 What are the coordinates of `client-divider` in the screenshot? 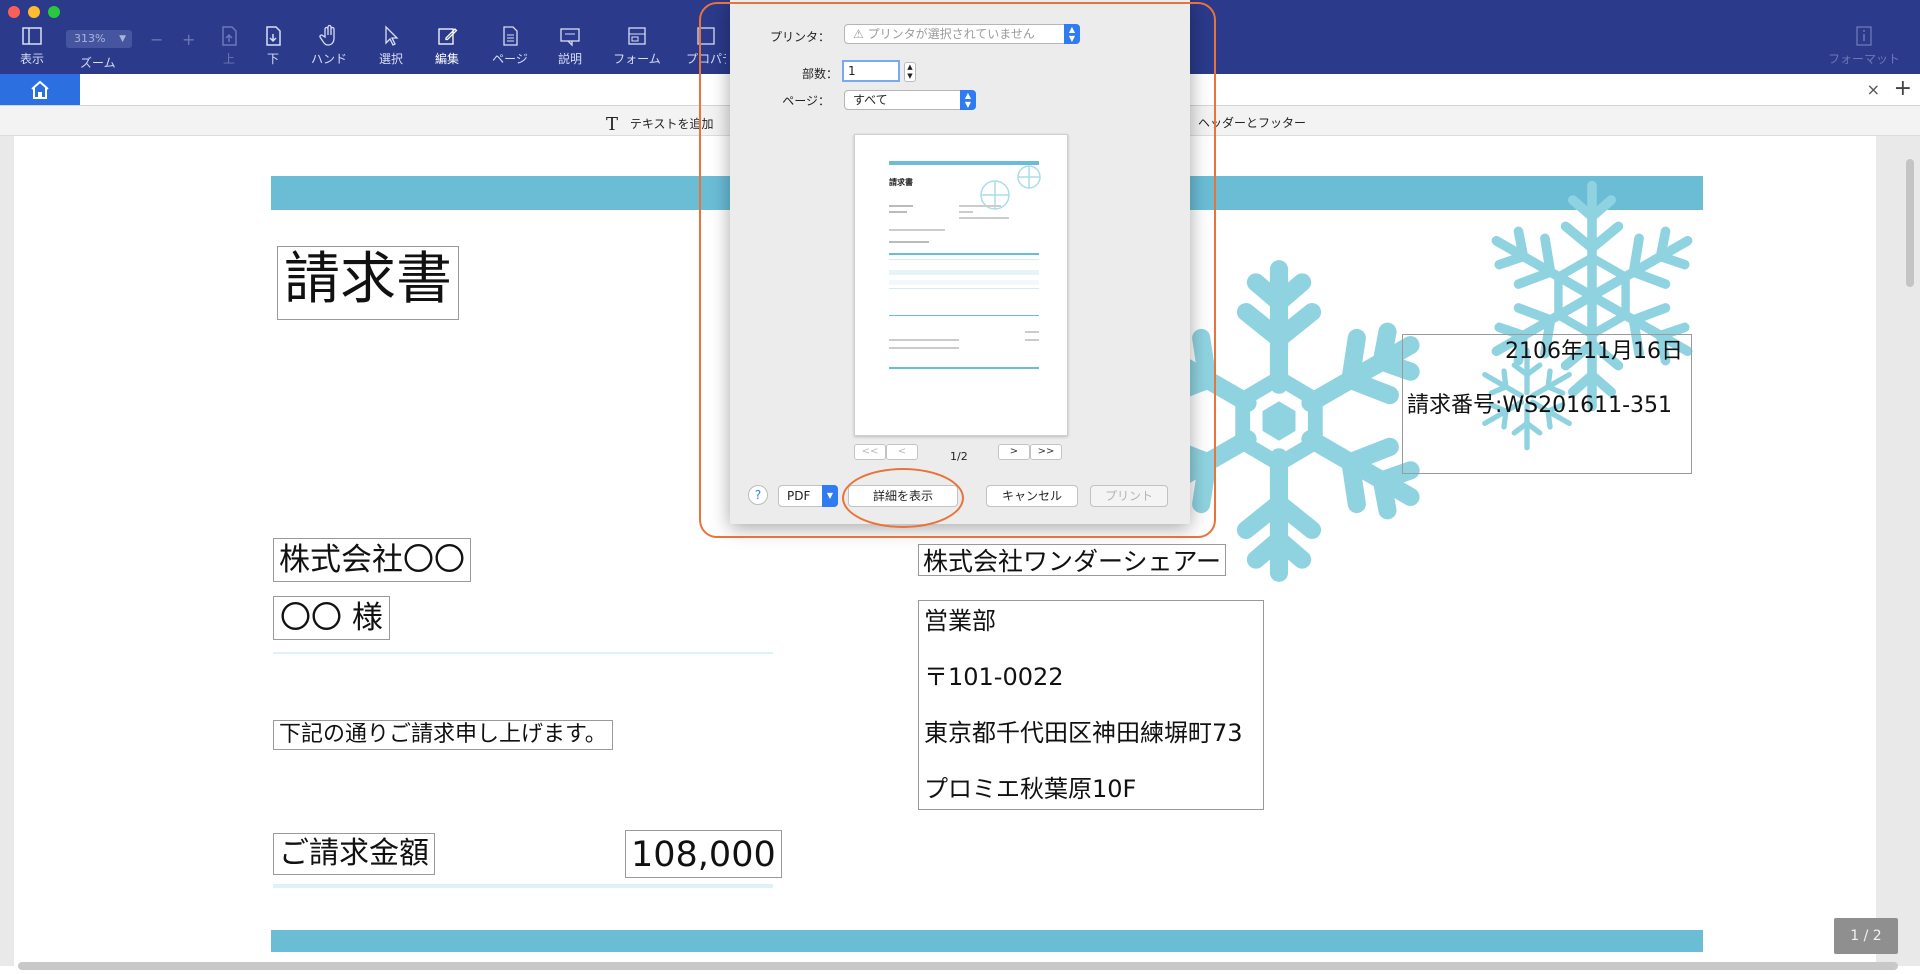 It's located at (523, 653).